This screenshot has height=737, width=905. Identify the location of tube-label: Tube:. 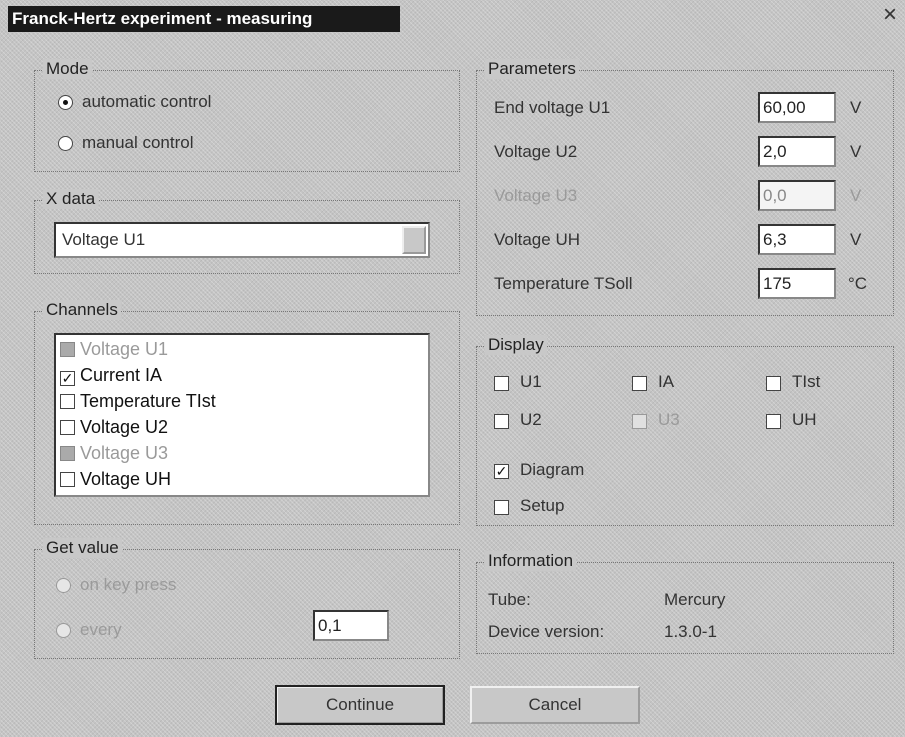
(509, 599).